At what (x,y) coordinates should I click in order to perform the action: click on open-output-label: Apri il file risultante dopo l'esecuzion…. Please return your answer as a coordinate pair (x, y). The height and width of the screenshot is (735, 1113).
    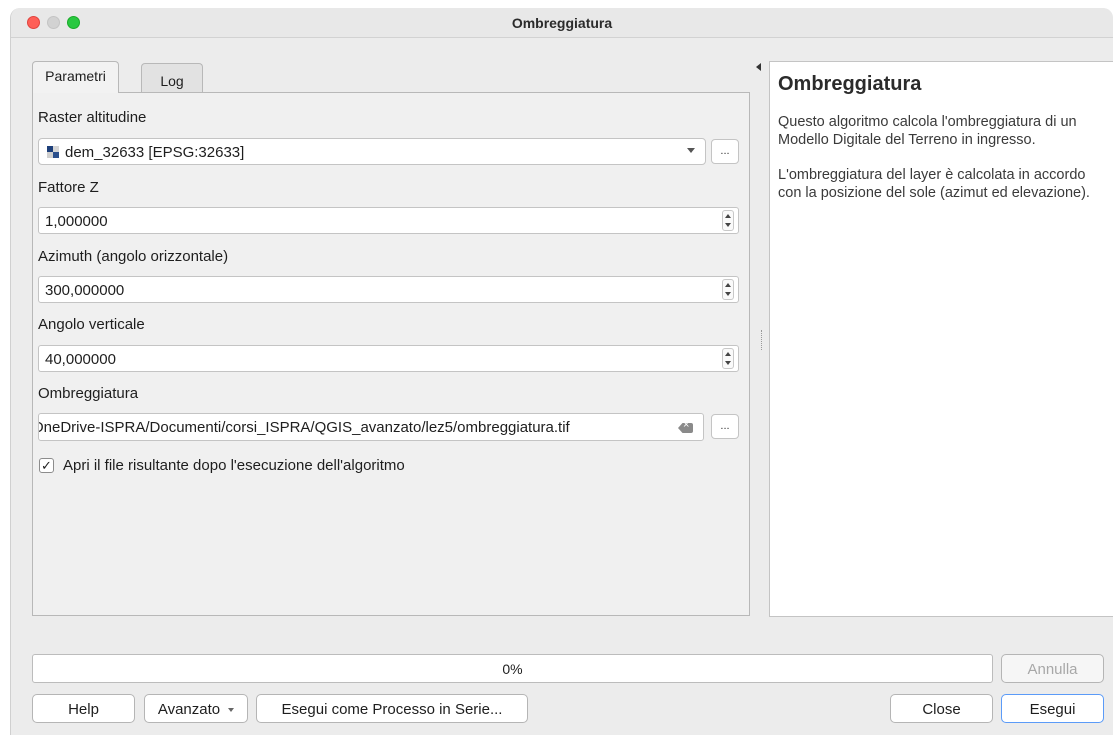
    Looking at the image, I should click on (234, 465).